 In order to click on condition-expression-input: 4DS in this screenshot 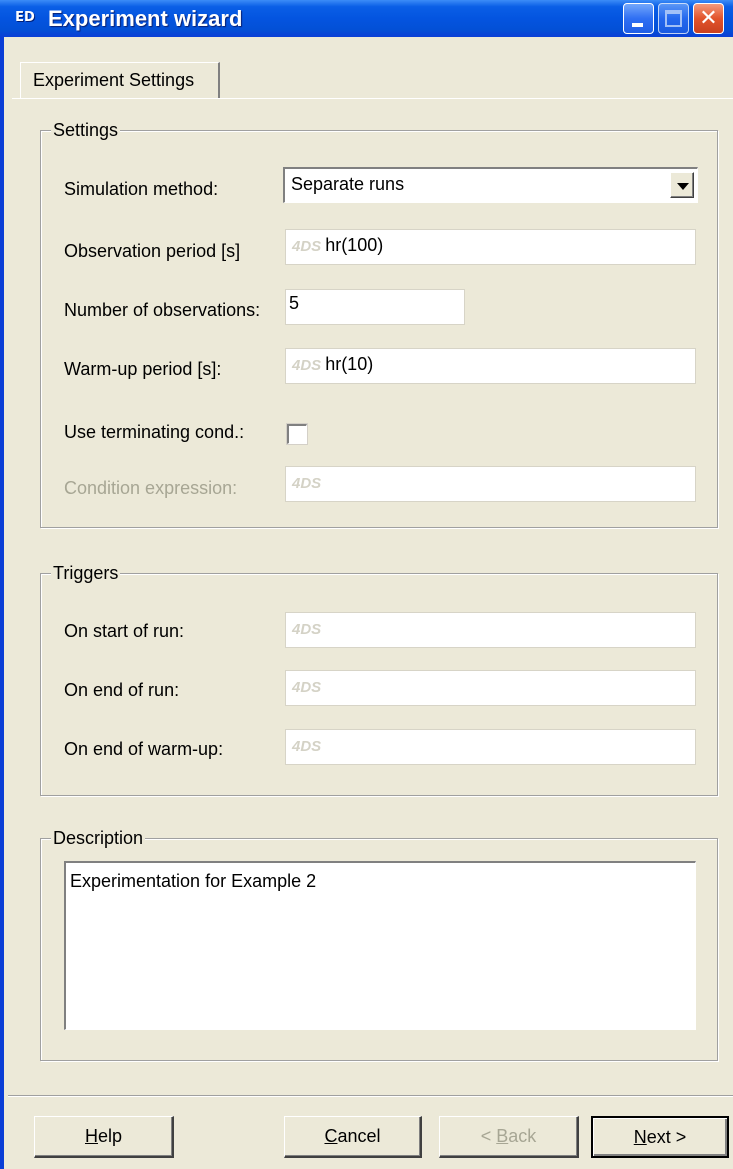, I will do `click(490, 484)`.